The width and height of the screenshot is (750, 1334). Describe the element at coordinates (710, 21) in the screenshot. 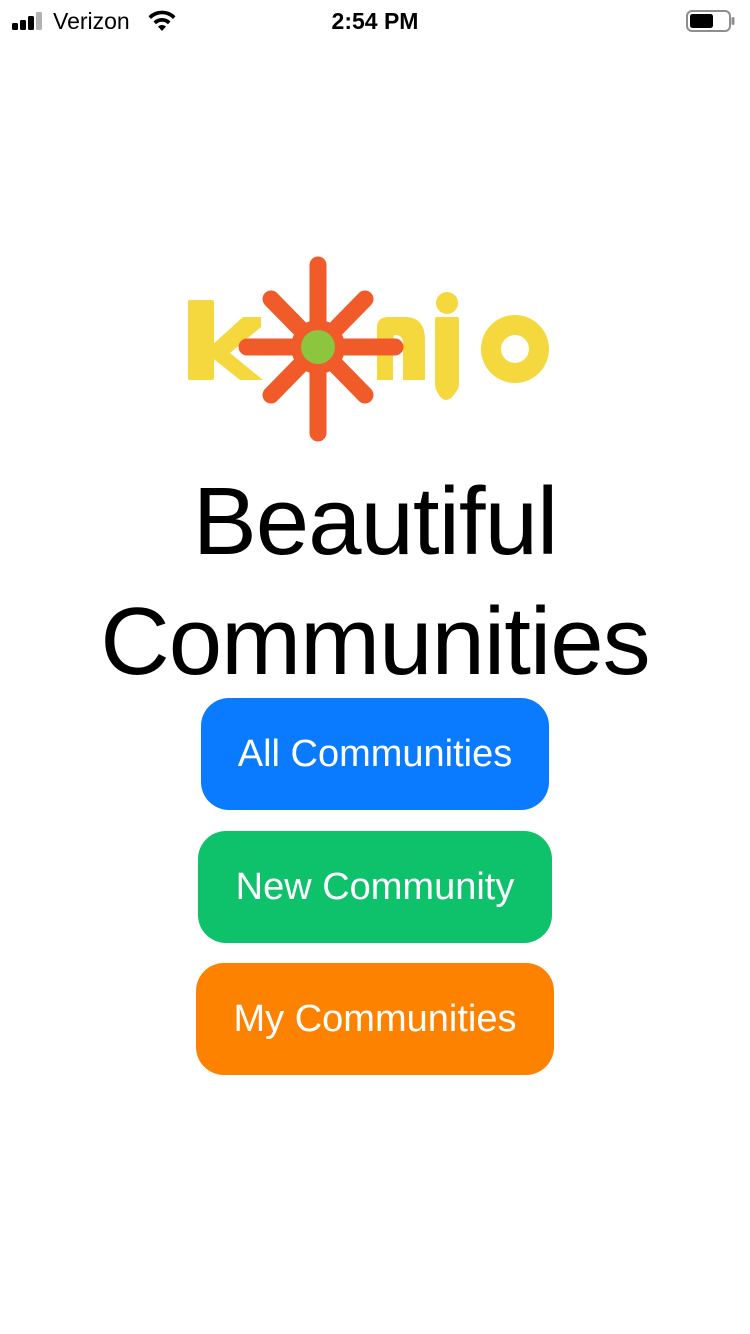

I see `battery-icon` at that location.